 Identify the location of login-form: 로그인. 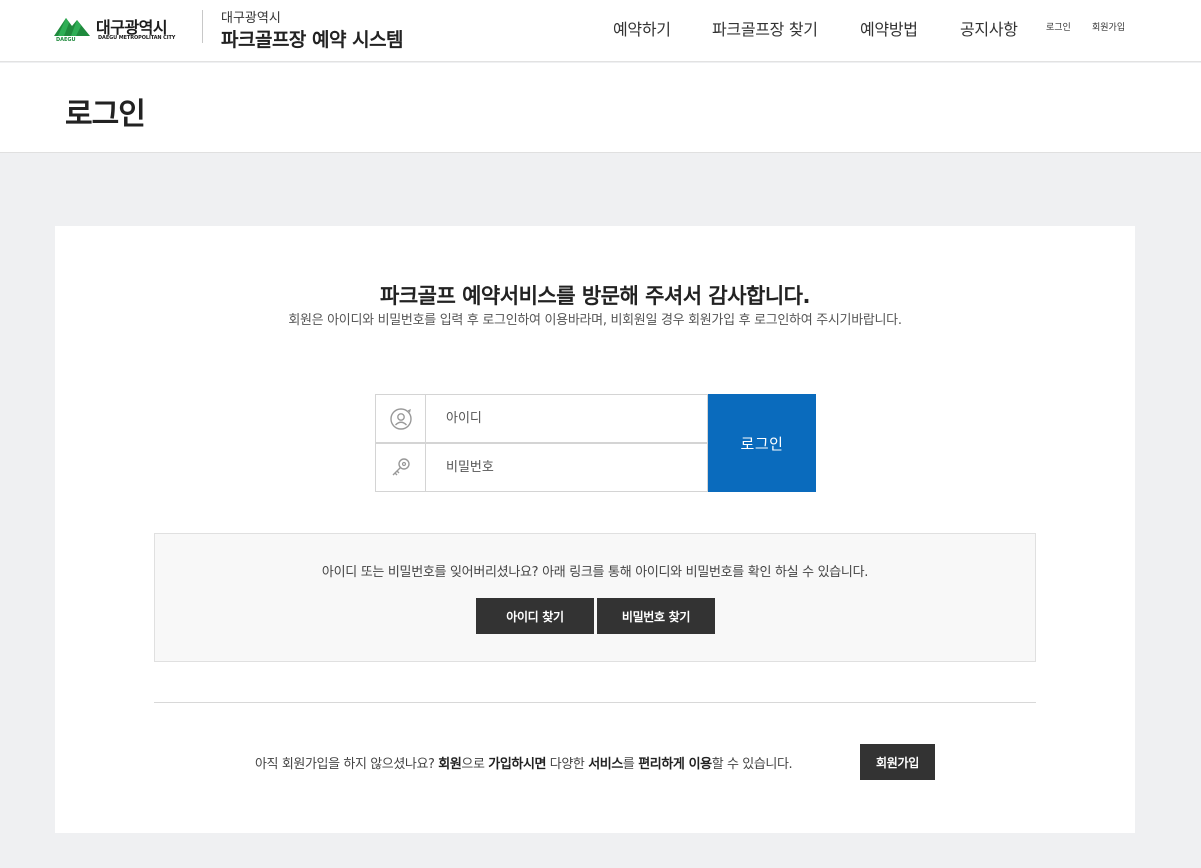
(595, 443).